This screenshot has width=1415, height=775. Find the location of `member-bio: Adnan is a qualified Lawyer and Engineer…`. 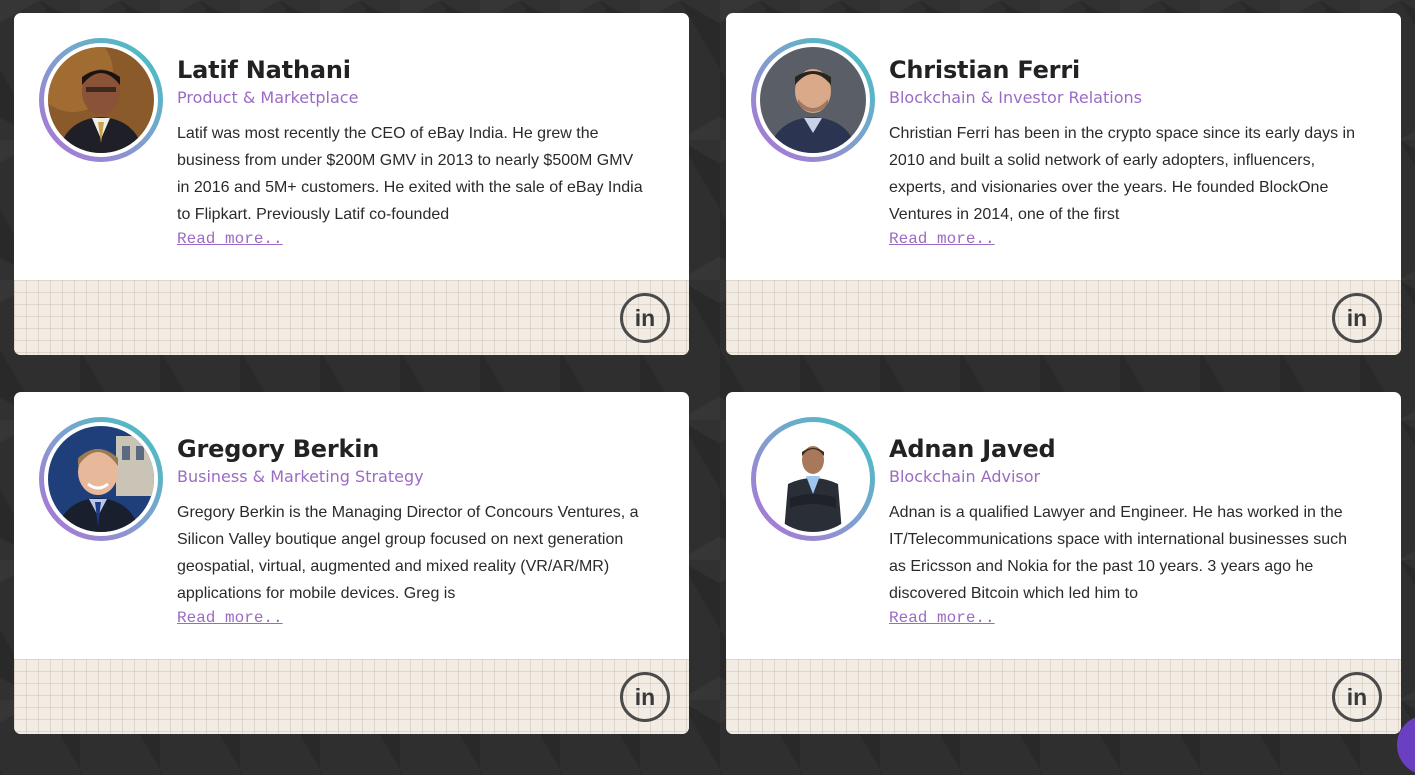

member-bio: Adnan is a qualified Lawyer and Engineer… is located at coordinates (1118, 553).